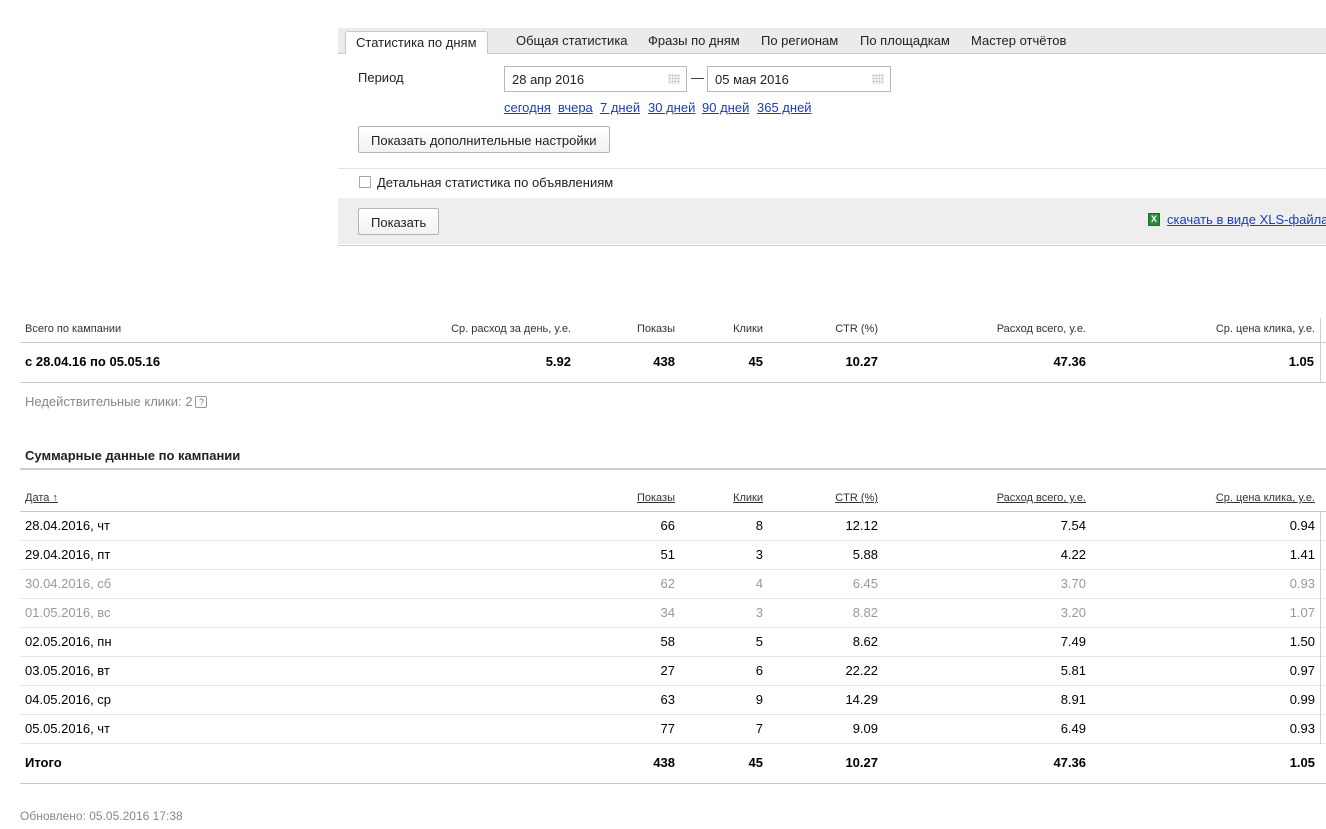 The image size is (1326, 829). Describe the element at coordinates (1302, 612) in the screenshot. I see `row-cpc: 1.07` at that location.